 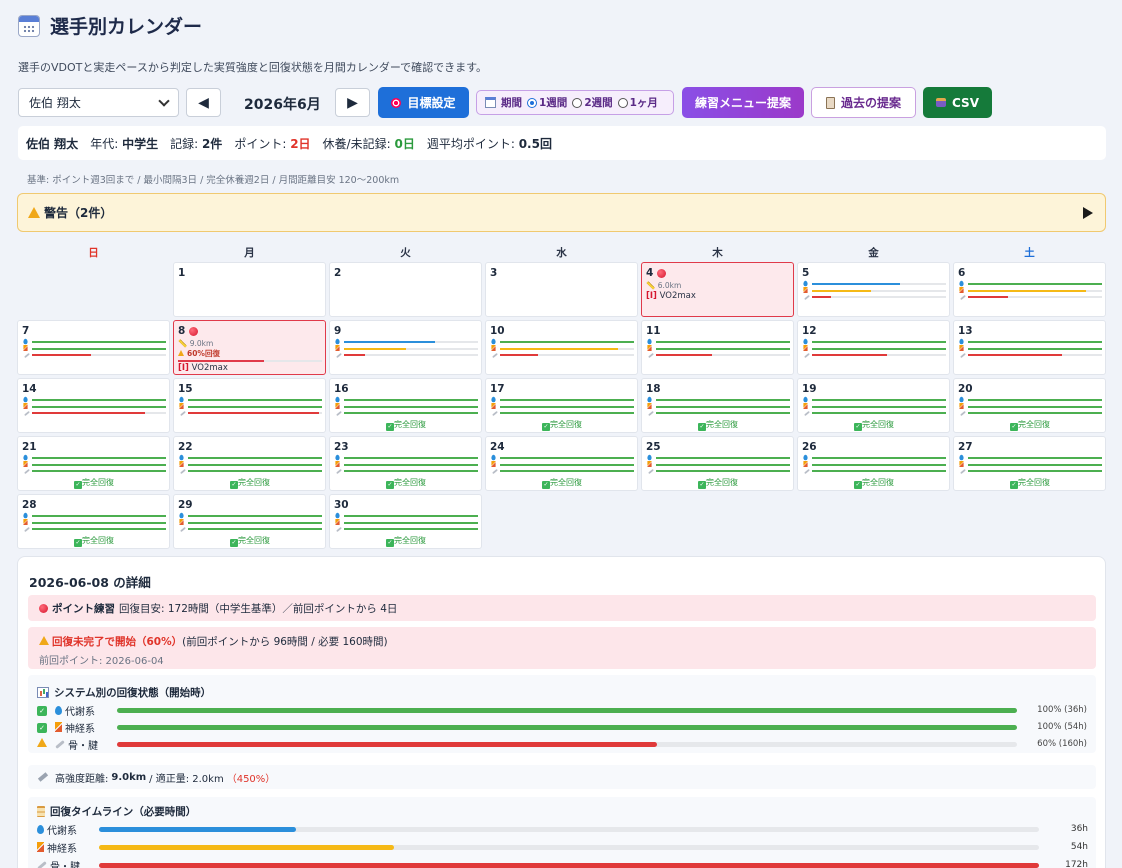 I want to click on warning-panel-toggle: 警告（2件）, so click(x=561, y=212).